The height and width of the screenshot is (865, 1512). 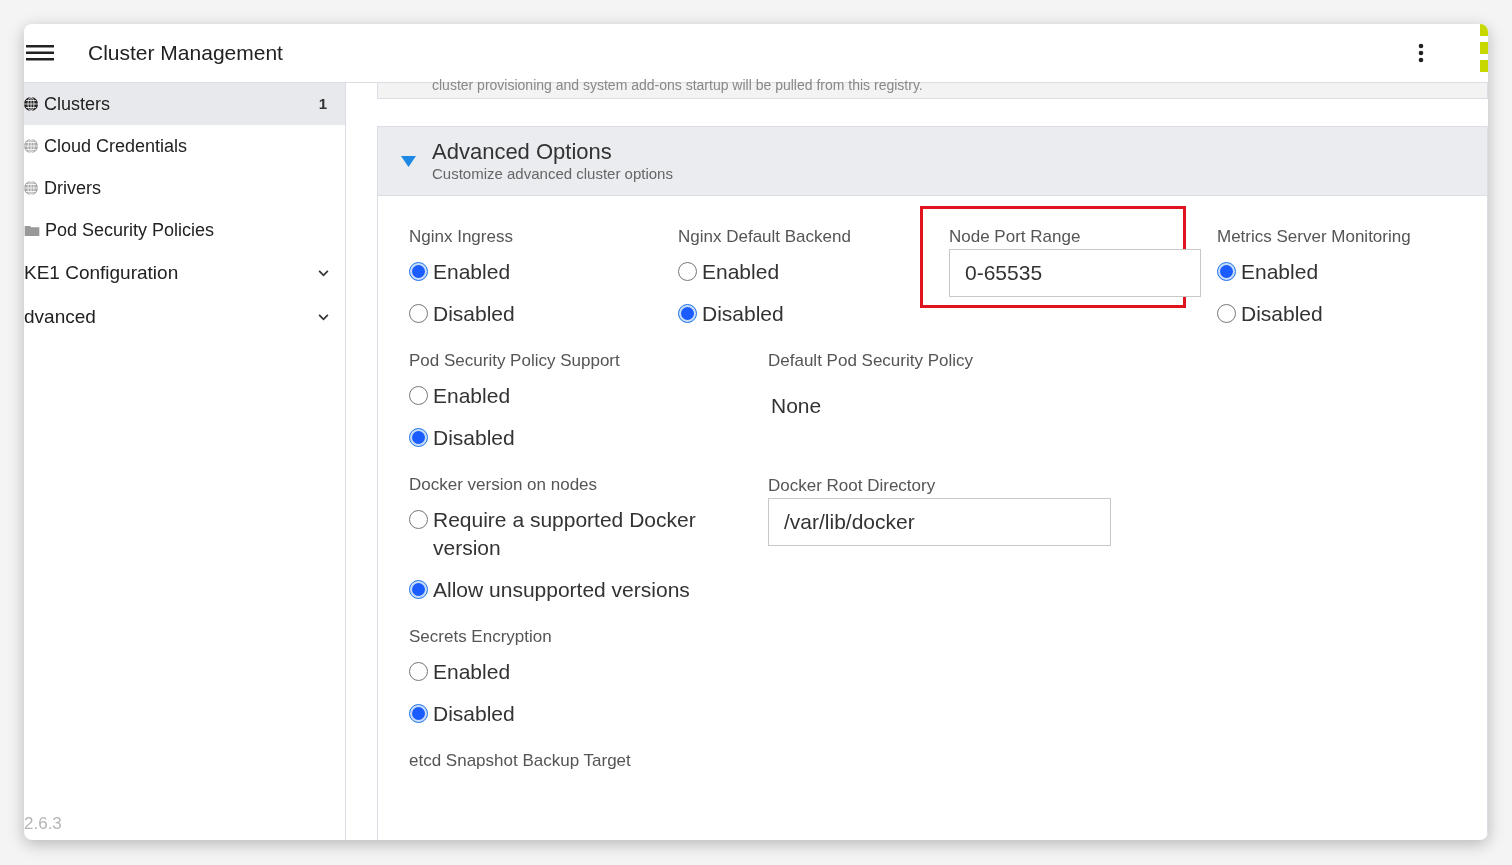 I want to click on sidebar-item: Pod Security Policies, so click(x=184, y=230).